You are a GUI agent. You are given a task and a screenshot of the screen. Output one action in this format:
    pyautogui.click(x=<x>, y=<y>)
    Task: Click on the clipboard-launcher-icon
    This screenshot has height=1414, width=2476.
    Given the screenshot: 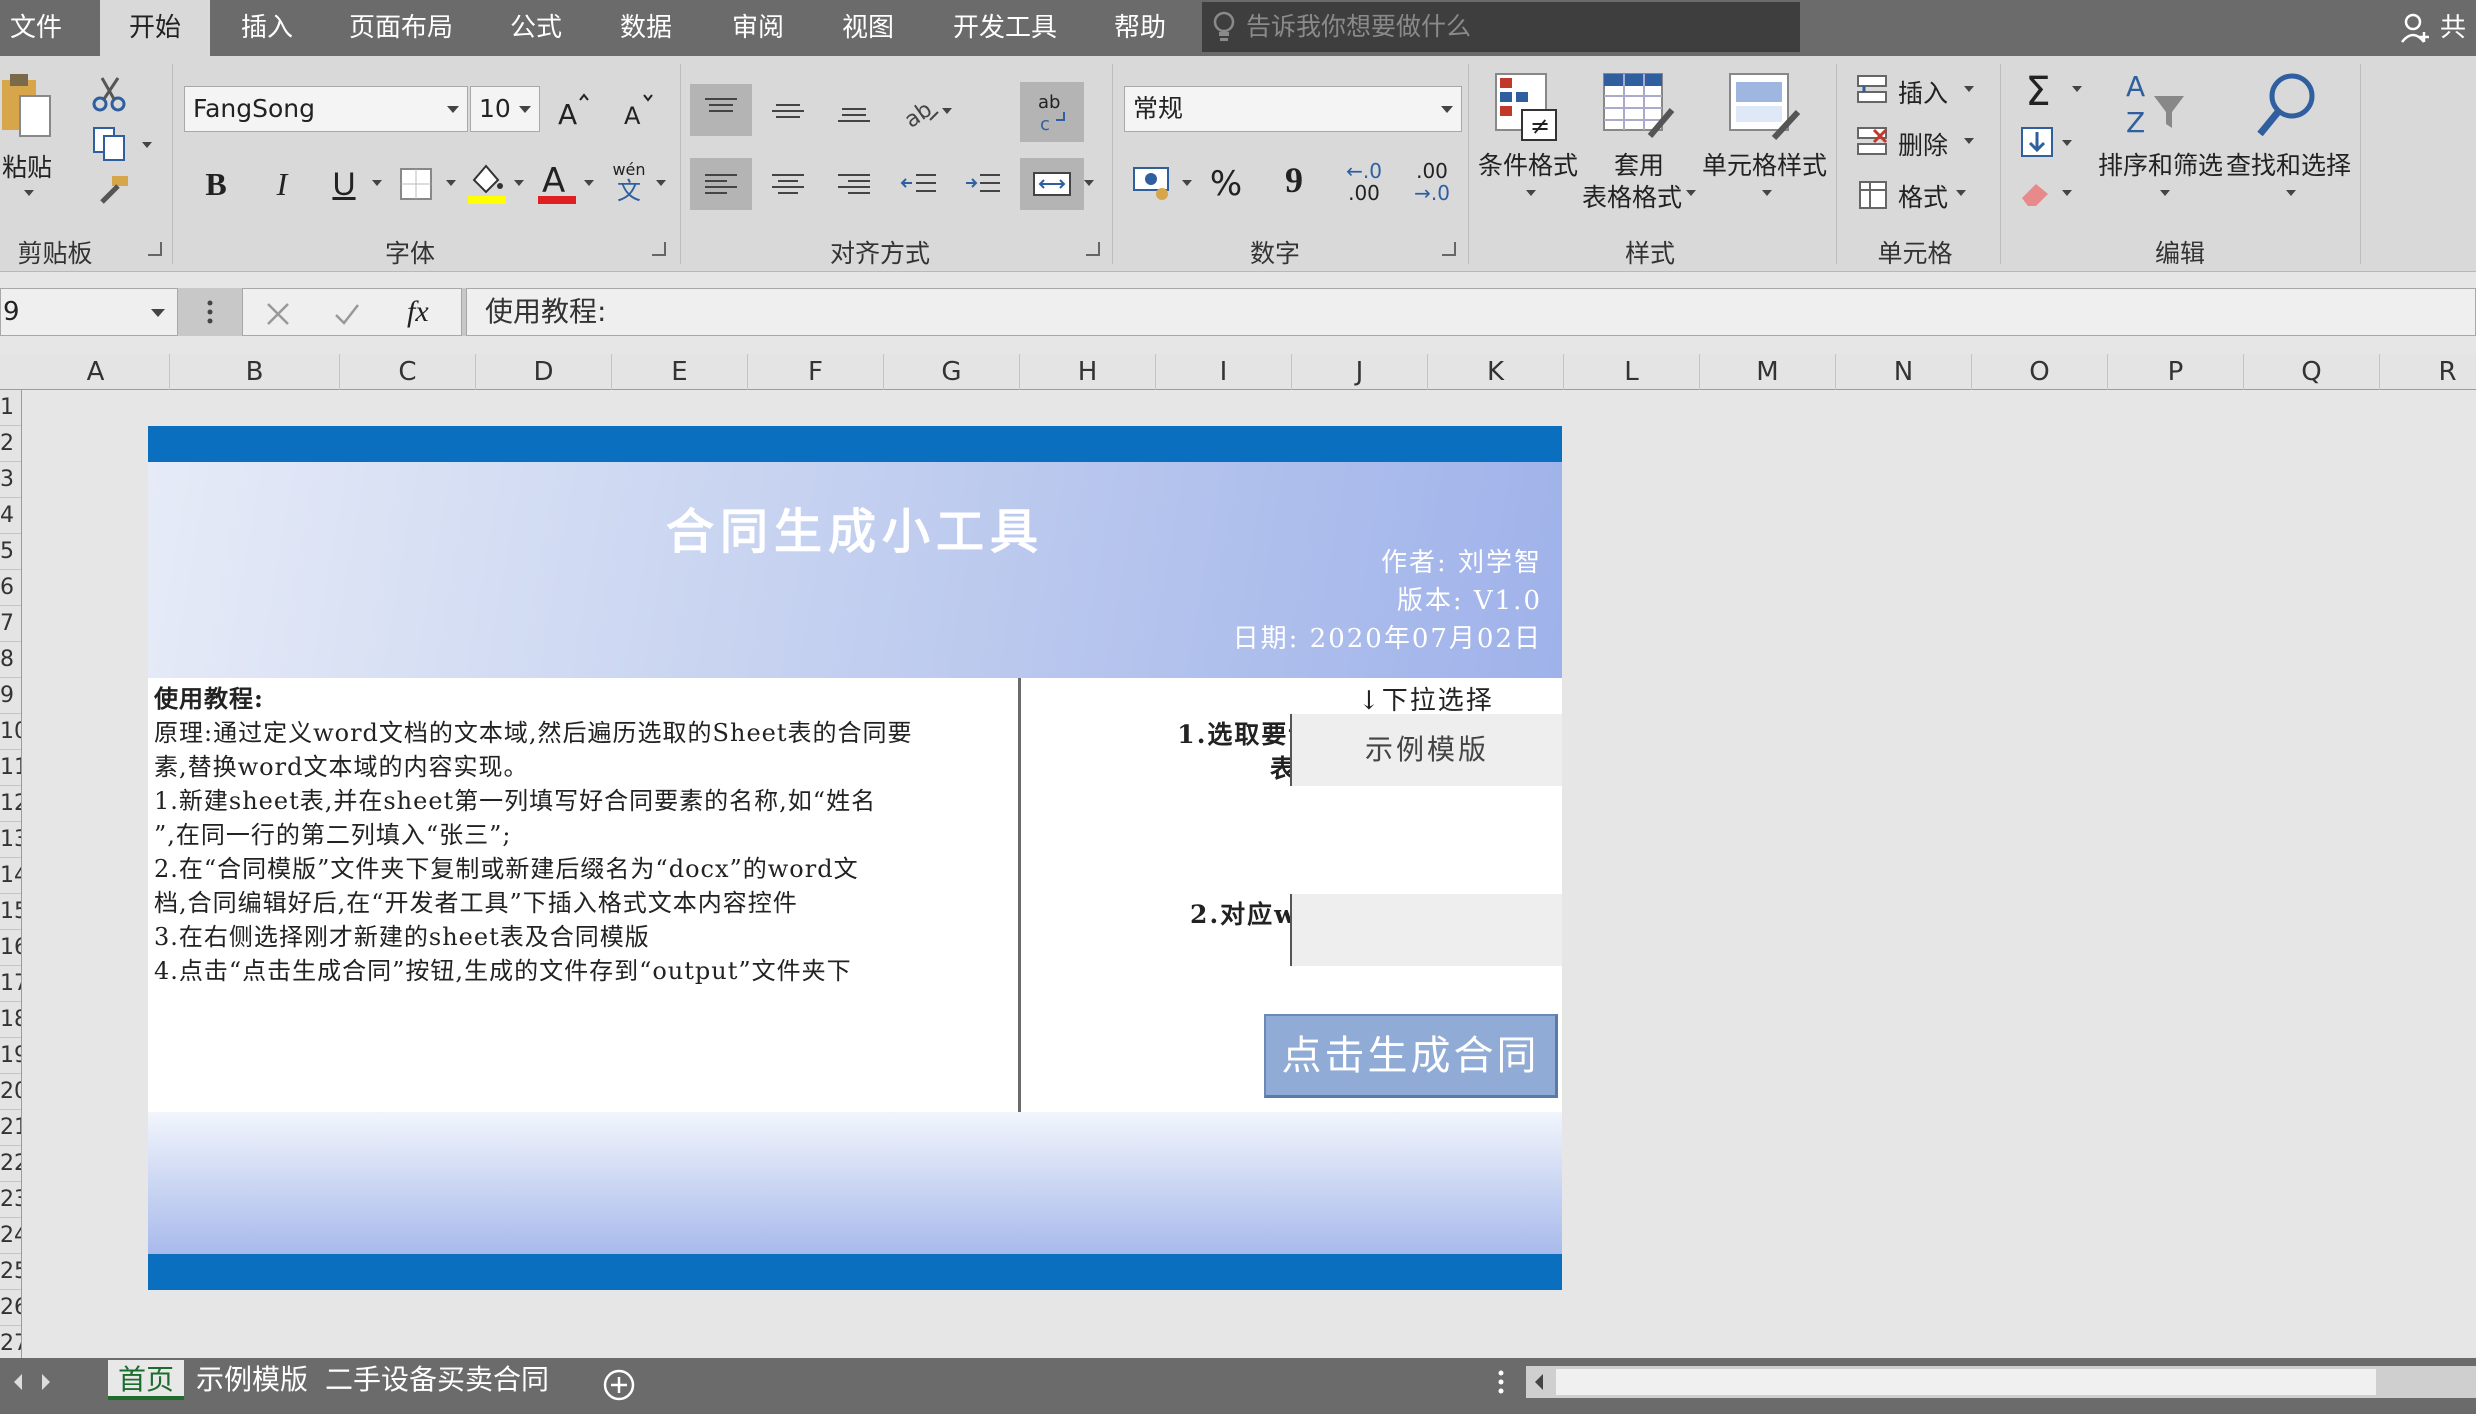 What is the action you would take?
    pyautogui.click(x=155, y=249)
    